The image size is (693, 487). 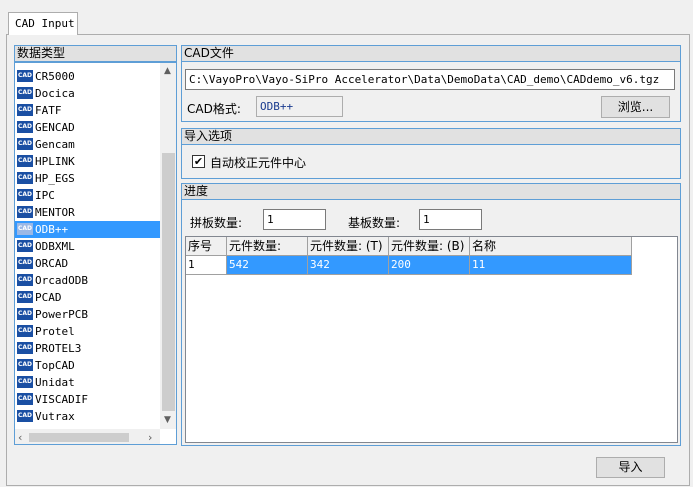 I want to click on substrate-count-label: 基板数量:, so click(x=374, y=223).